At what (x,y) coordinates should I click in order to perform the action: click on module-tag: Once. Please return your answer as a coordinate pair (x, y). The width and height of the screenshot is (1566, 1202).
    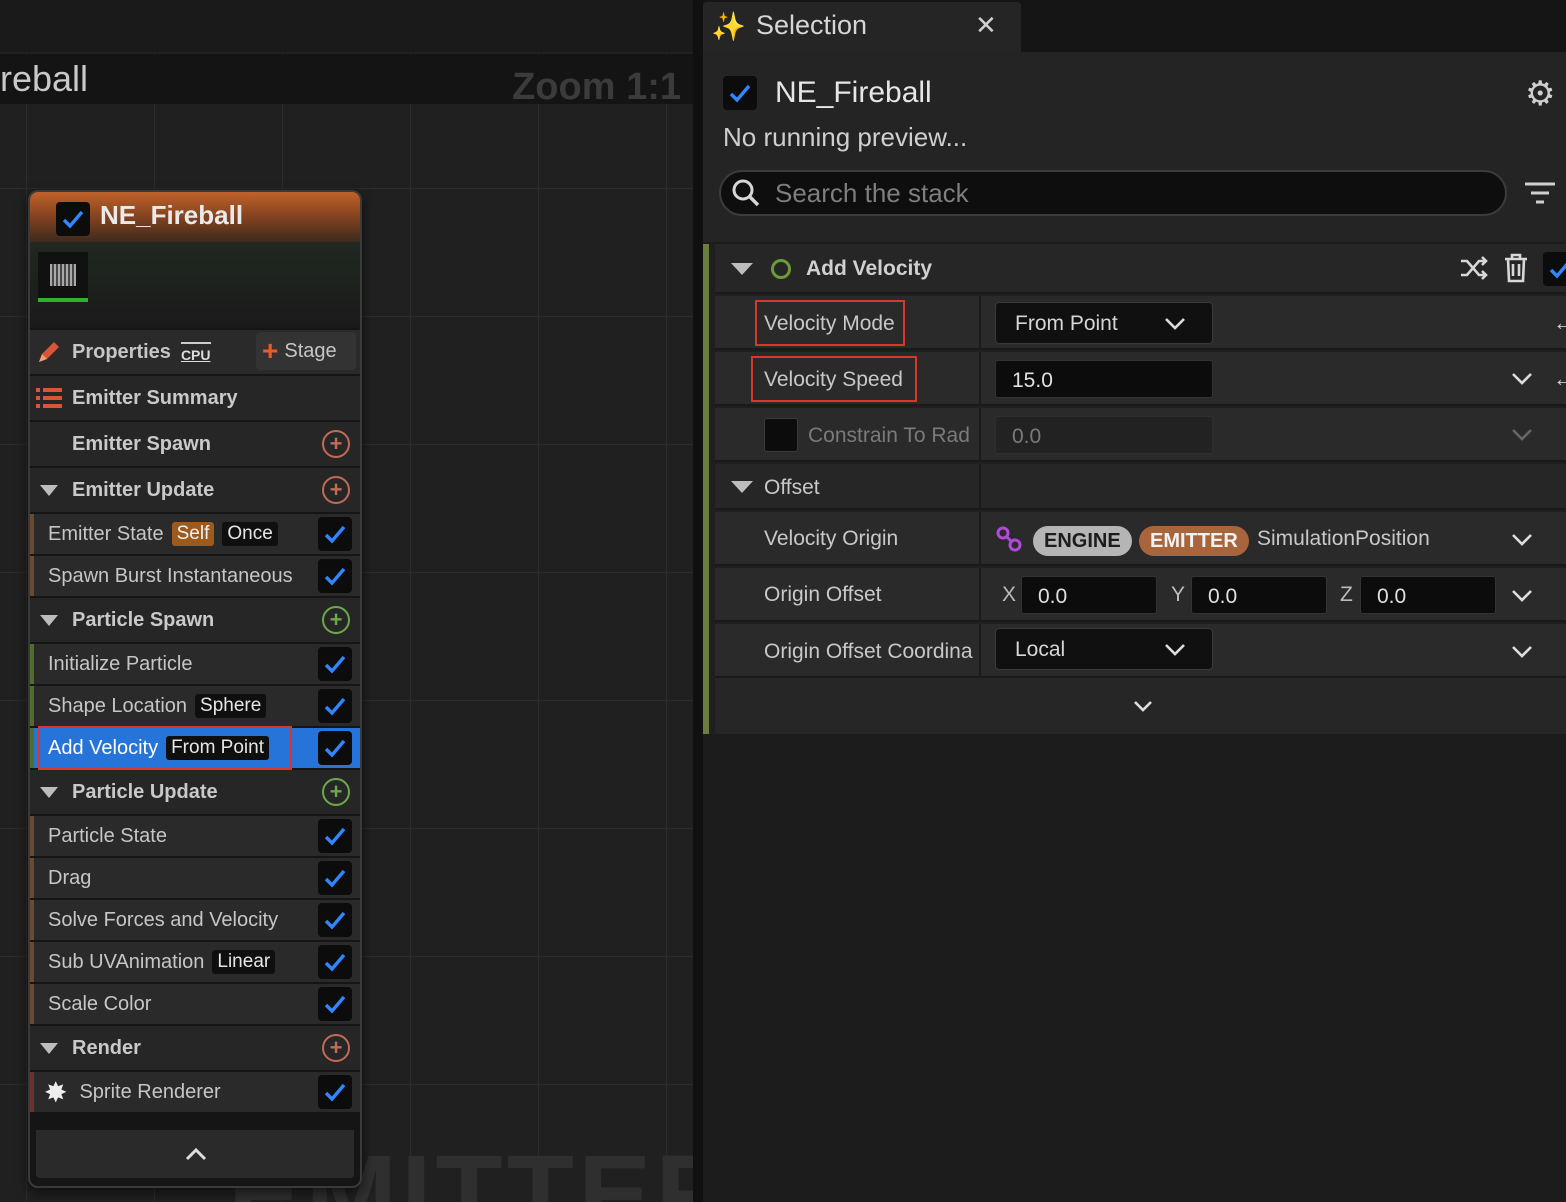
    Looking at the image, I should click on (250, 534).